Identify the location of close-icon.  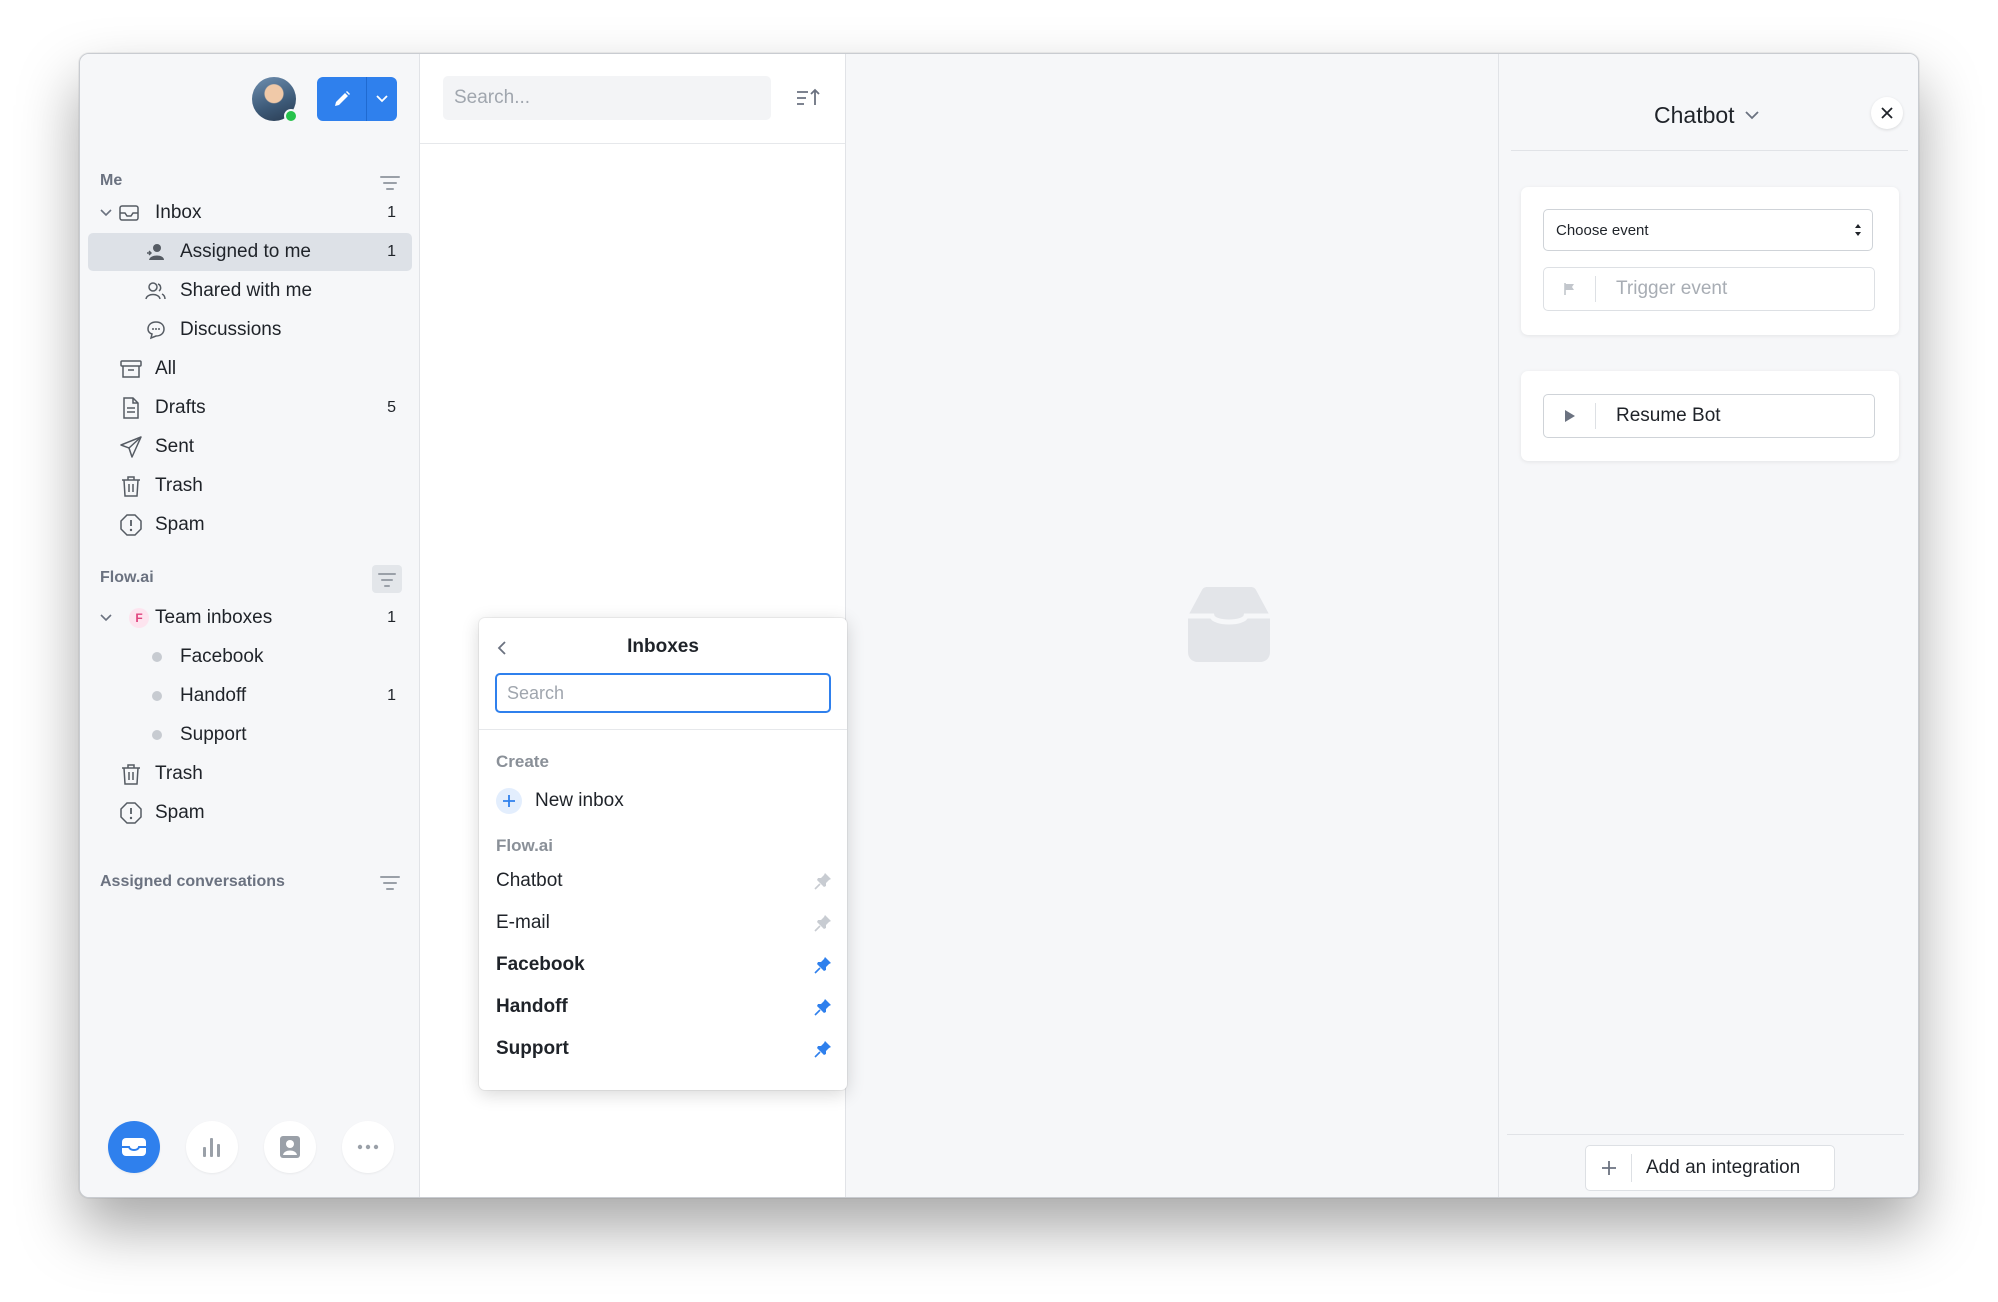
(1887, 113).